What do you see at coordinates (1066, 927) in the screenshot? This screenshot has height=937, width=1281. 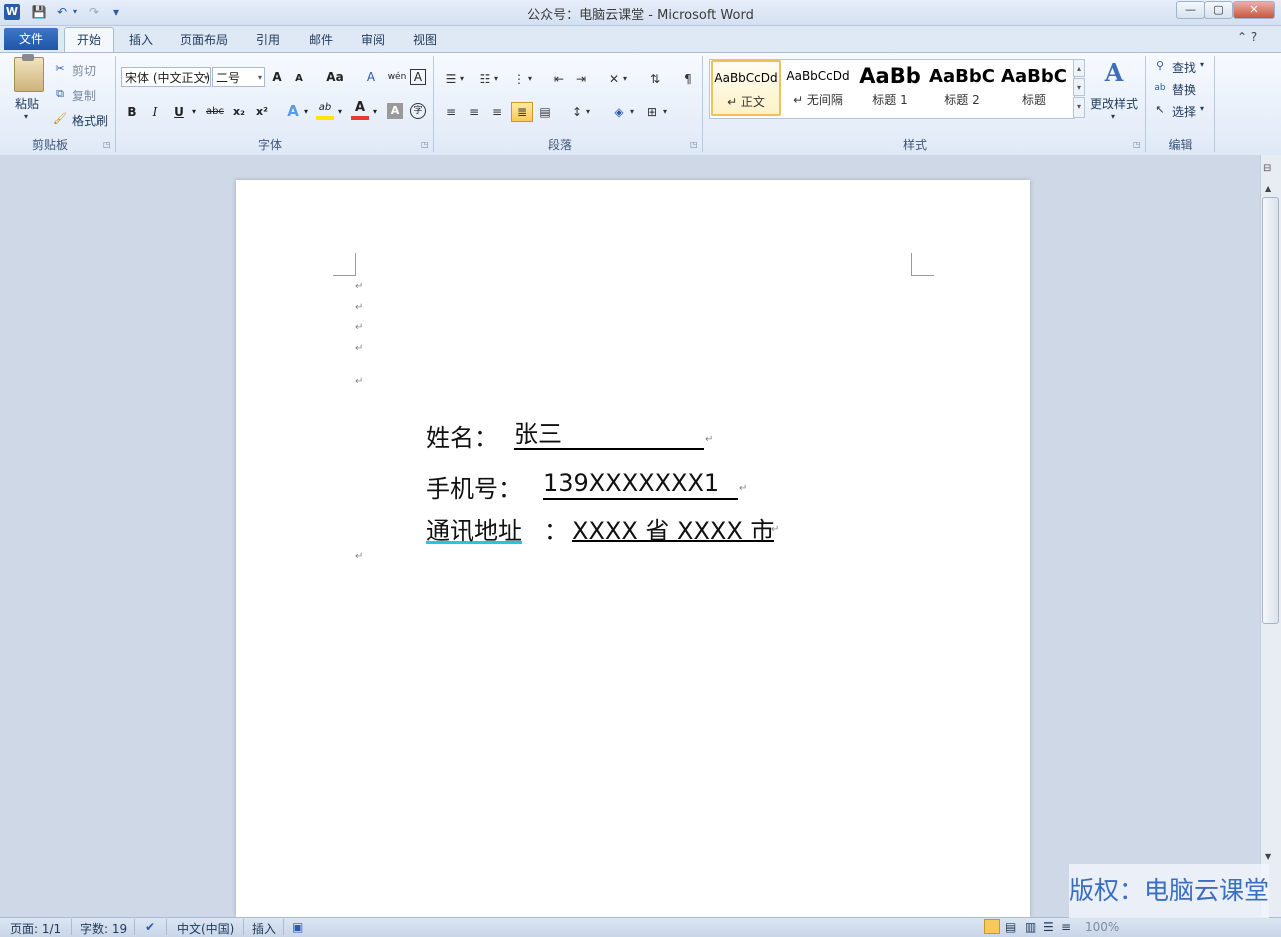 I see `draft-view-icon: ≡` at bounding box center [1066, 927].